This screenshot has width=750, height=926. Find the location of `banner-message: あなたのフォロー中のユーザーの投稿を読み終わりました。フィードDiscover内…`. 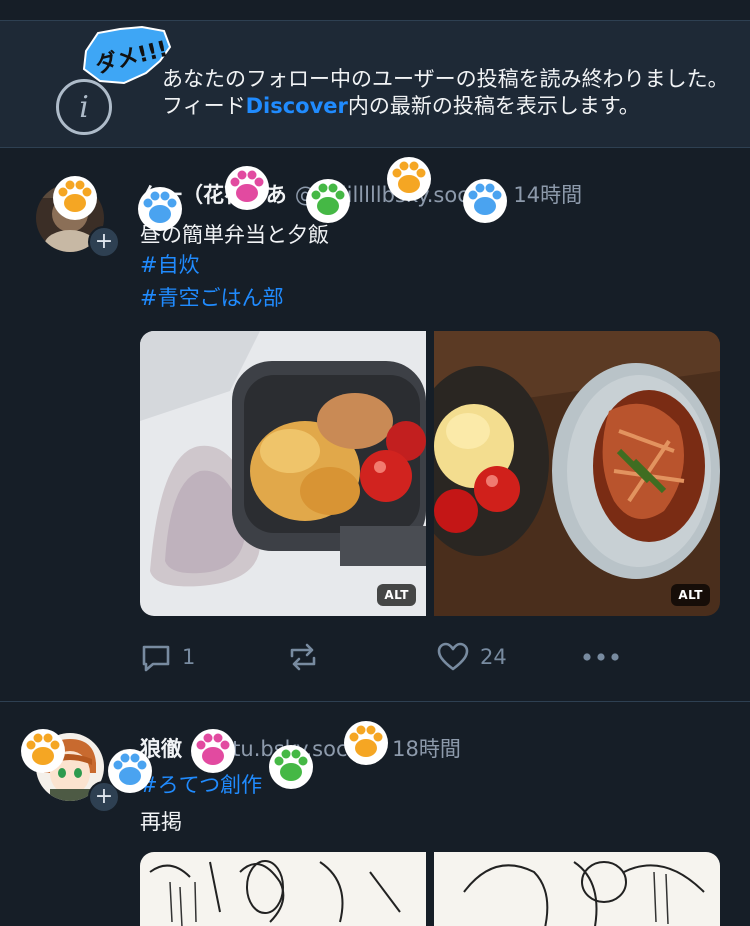

banner-message: あなたのフォロー中のユーザーの投稿を読み終わりました。フィードDiscover内… is located at coordinates (447, 93).